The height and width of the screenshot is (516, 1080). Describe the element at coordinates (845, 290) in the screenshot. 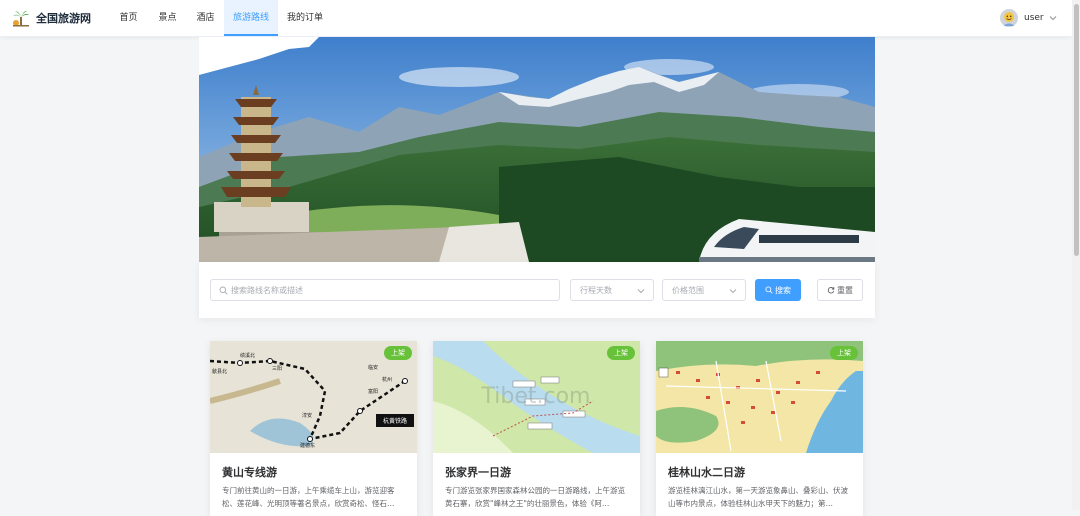

I see `reset-button-label: 重置` at that location.